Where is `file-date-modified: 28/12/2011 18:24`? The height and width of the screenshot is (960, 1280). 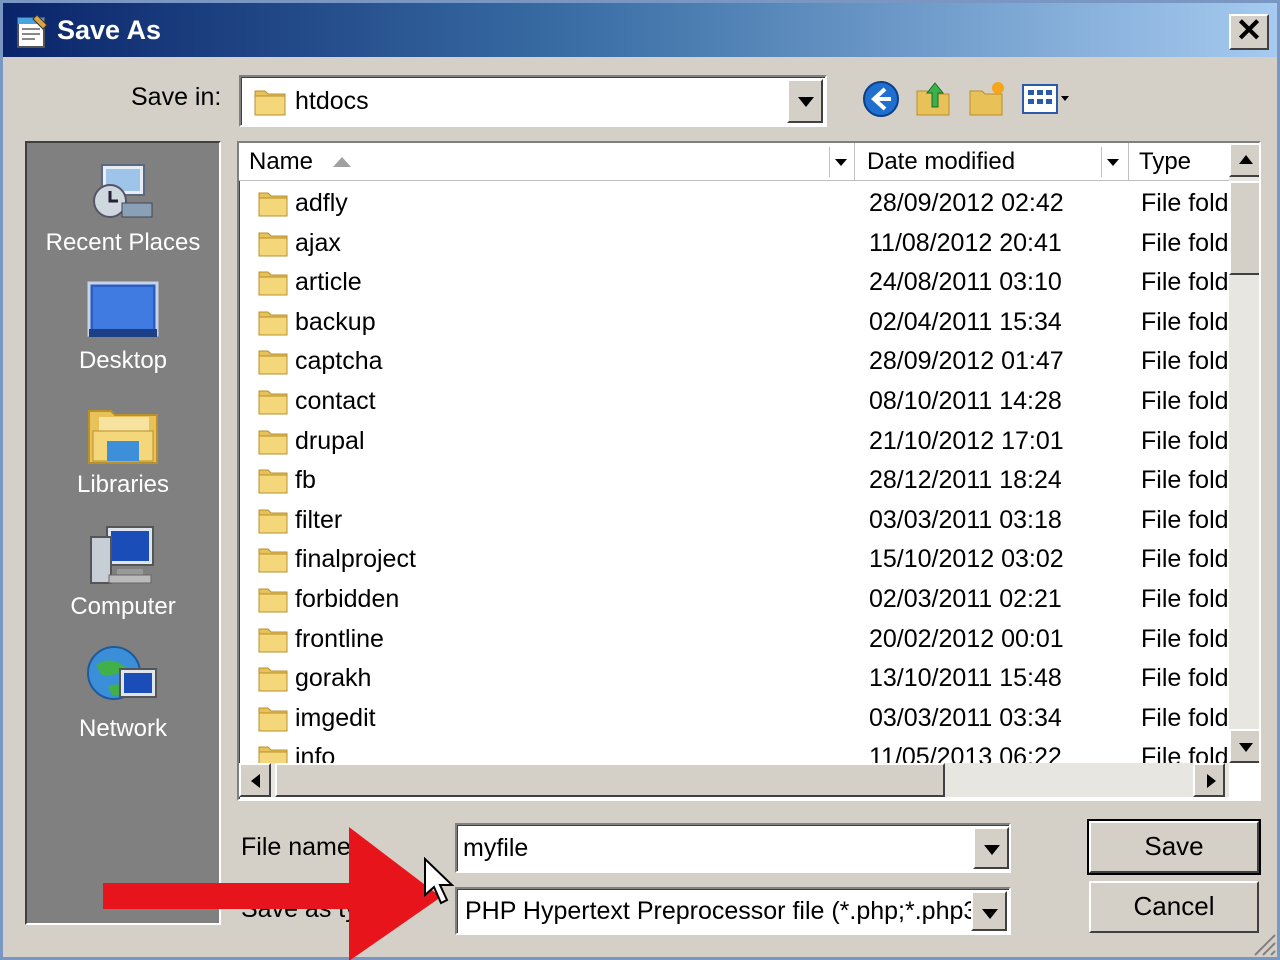
file-date-modified: 28/12/2011 18:24 is located at coordinates (965, 480).